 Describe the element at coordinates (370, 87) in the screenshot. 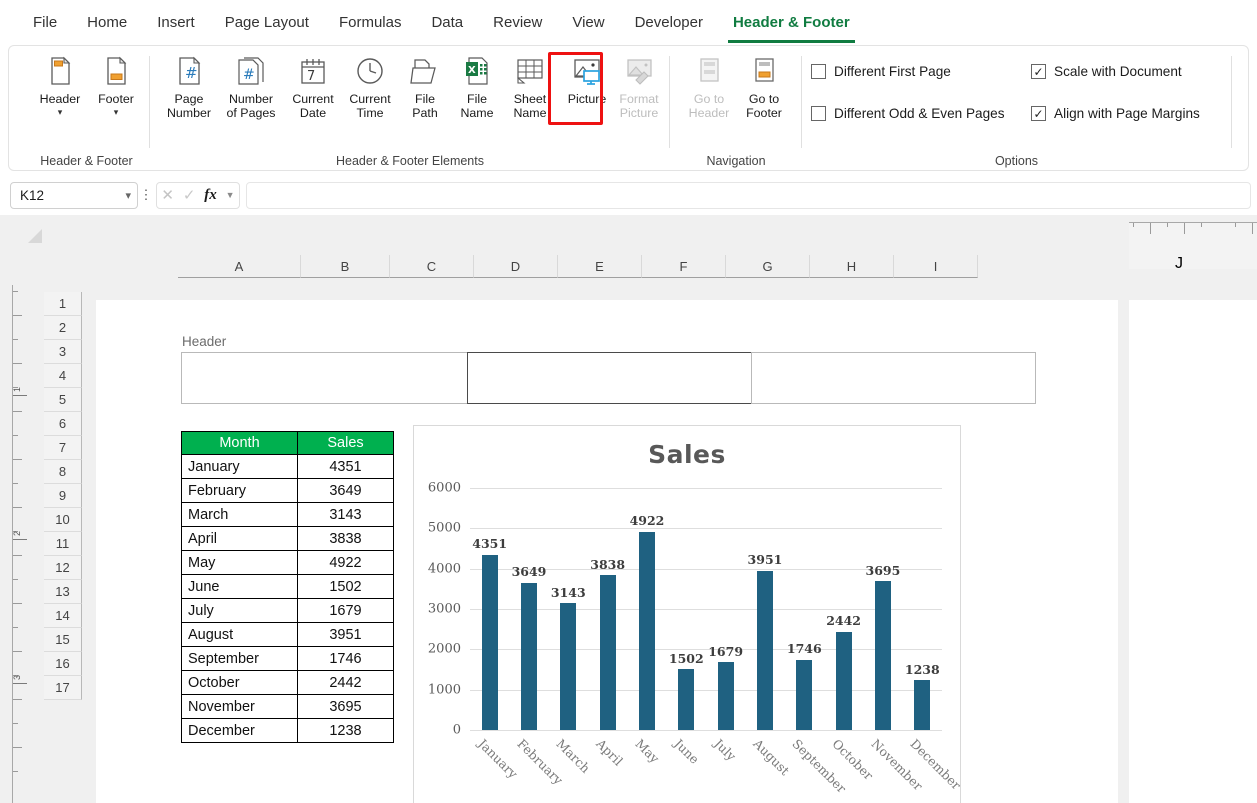

I see `current-time-button: Current Time` at that location.